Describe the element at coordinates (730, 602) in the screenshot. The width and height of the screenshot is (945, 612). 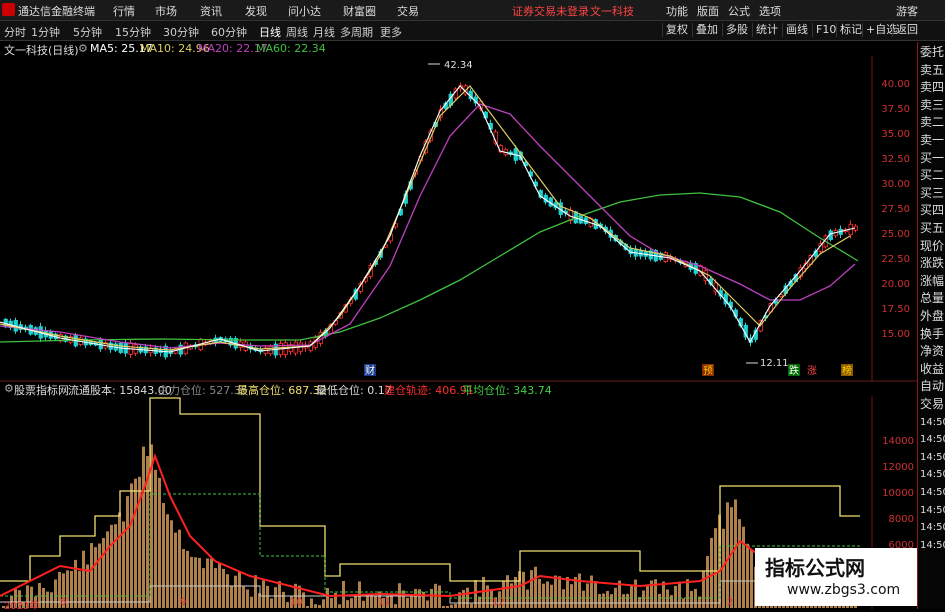
I see `x-label-feb: 2` at that location.